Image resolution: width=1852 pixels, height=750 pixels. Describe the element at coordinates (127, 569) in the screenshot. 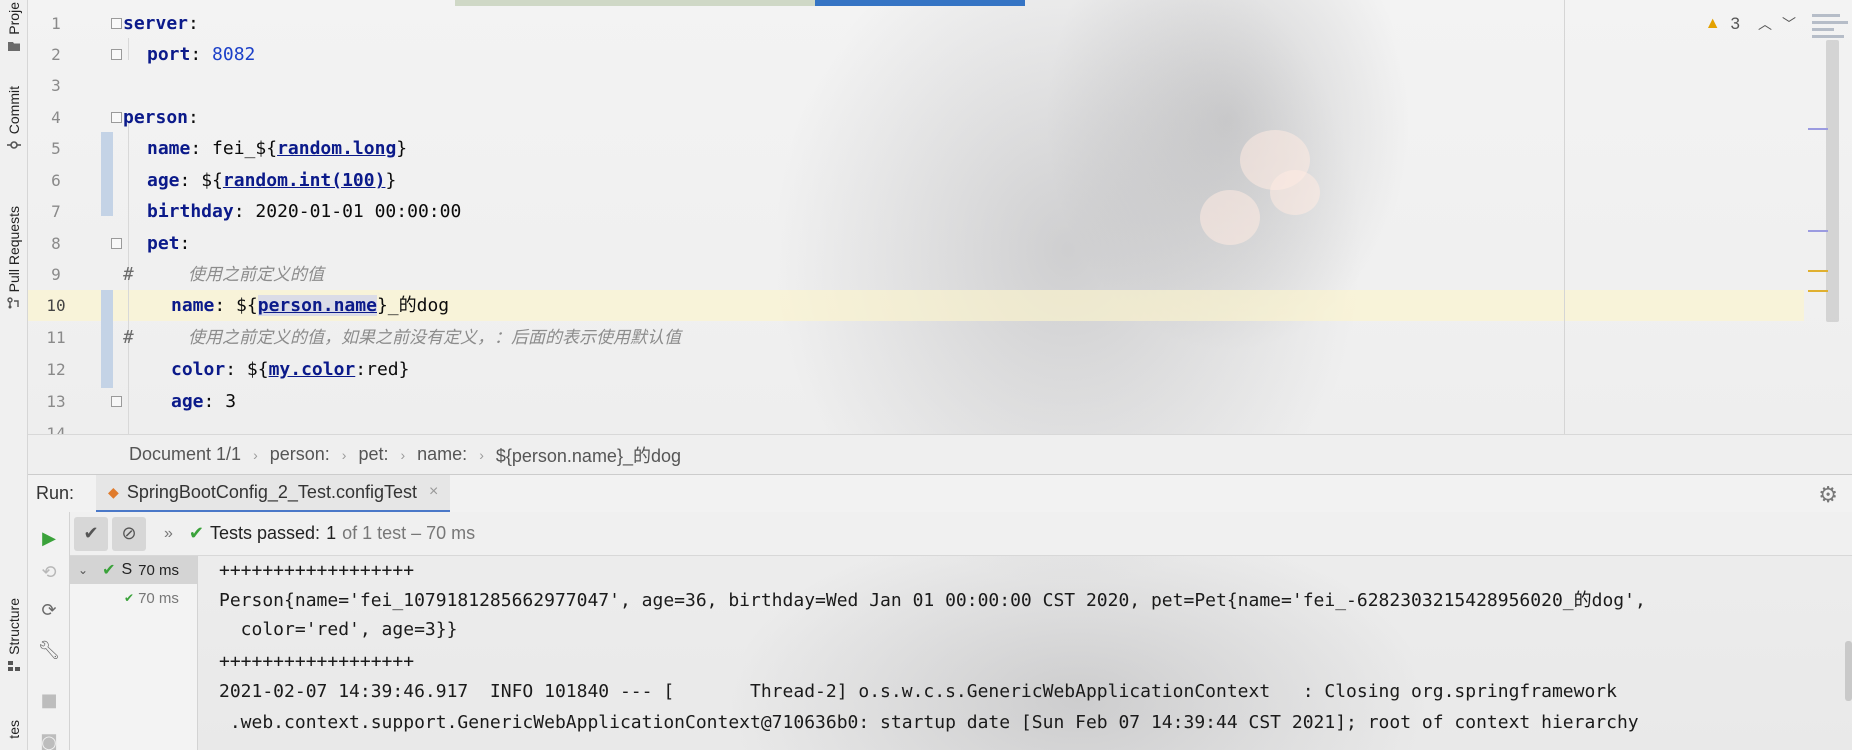

I see `test-suite-label: S` at that location.